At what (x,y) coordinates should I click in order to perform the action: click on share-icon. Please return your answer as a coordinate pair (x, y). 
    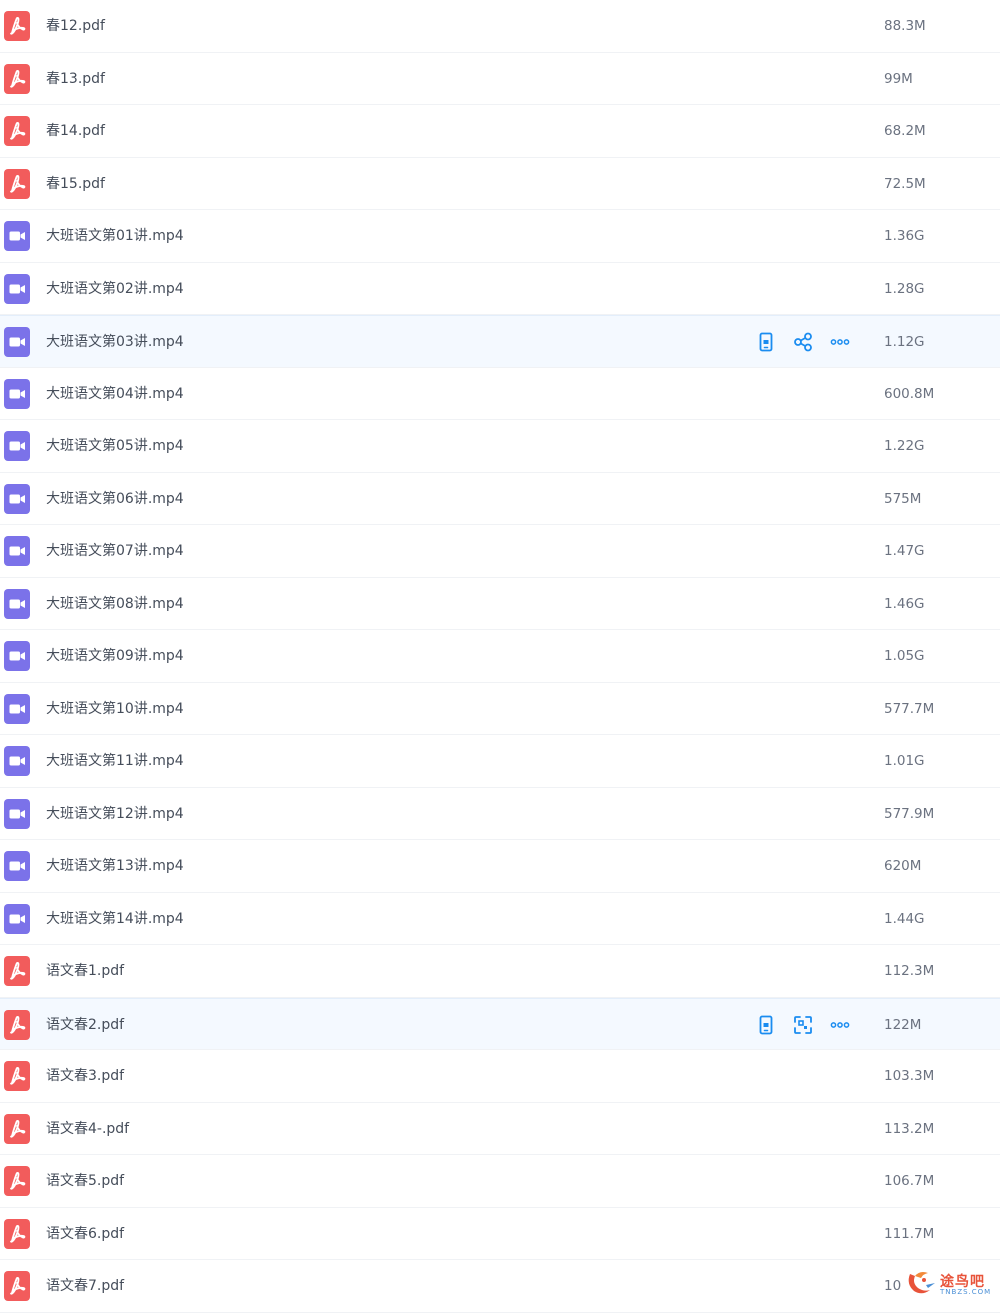
    Looking at the image, I should click on (803, 342).